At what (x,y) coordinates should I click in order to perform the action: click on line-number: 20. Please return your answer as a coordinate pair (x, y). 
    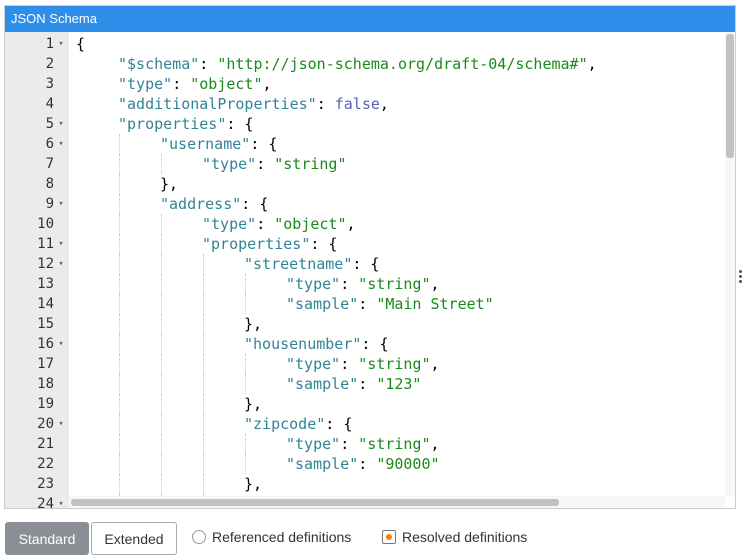
    Looking at the image, I should click on (45, 424).